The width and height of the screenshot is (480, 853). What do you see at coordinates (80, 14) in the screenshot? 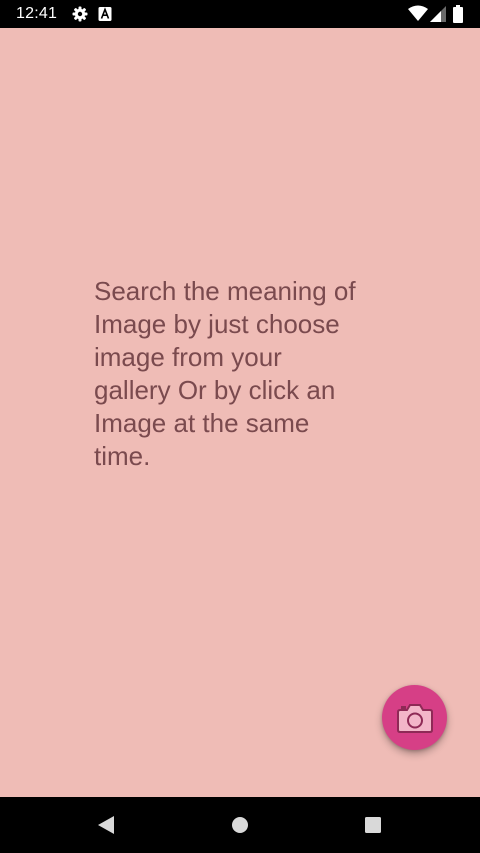
I see `gear-icon` at bounding box center [80, 14].